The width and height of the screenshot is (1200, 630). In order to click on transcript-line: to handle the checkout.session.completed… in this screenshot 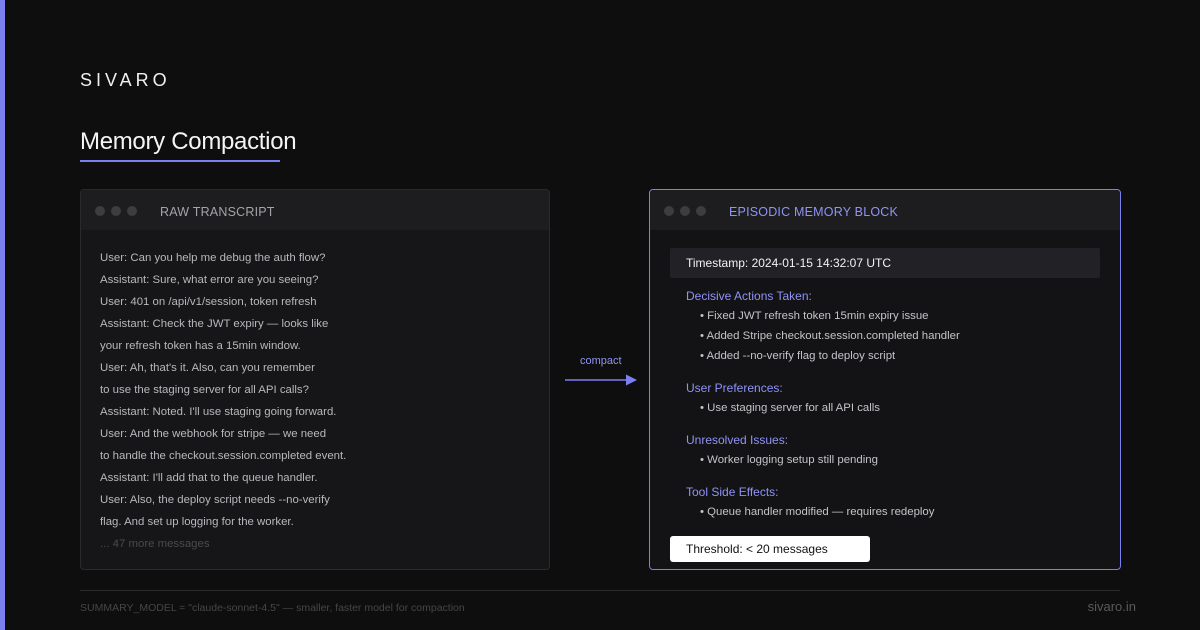, I will do `click(223, 456)`.